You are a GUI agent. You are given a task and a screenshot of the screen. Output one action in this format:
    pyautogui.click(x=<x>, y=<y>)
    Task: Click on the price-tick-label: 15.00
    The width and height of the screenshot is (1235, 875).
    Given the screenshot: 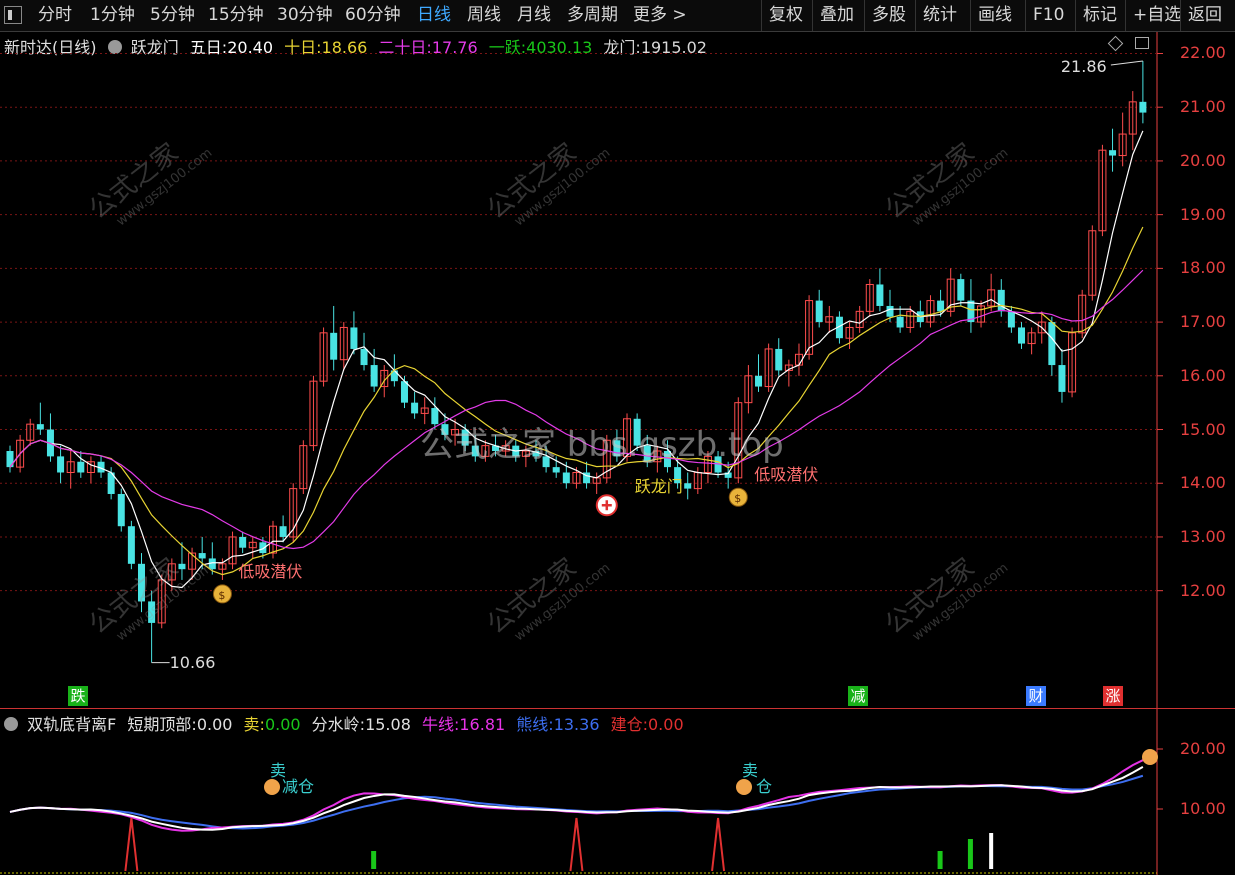 What is the action you would take?
    pyautogui.click(x=1203, y=429)
    